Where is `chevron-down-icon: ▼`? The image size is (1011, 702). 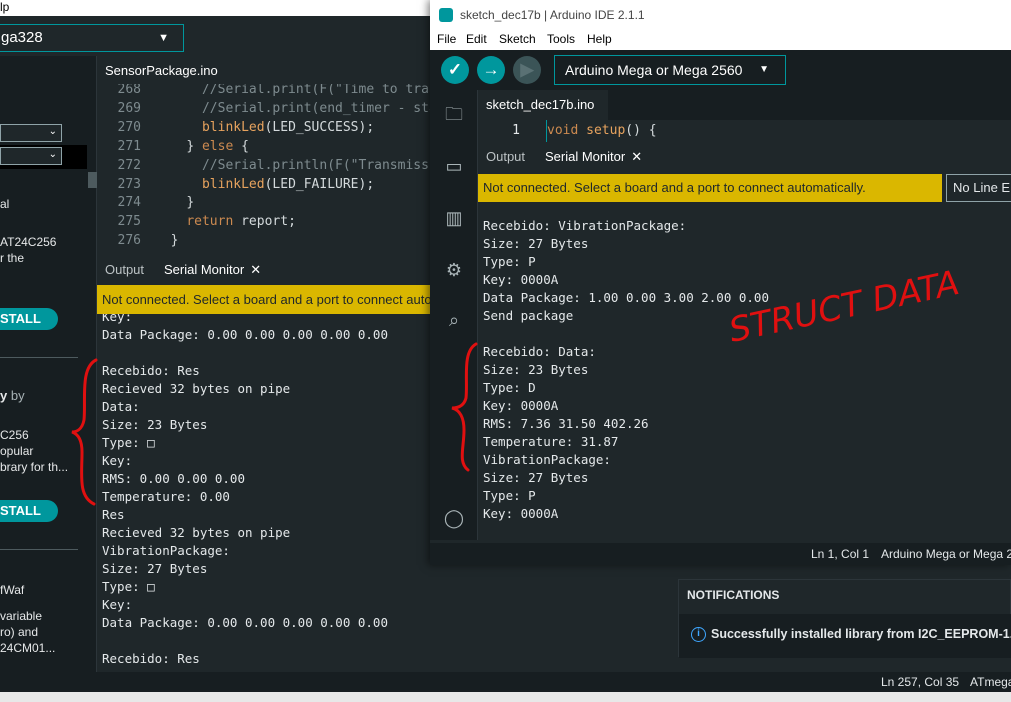 chevron-down-icon: ▼ is located at coordinates (163, 38).